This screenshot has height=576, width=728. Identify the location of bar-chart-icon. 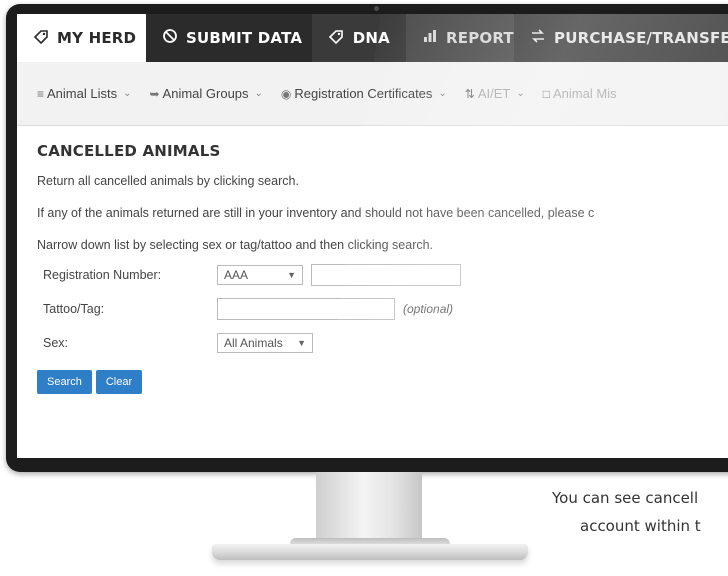
(430, 38).